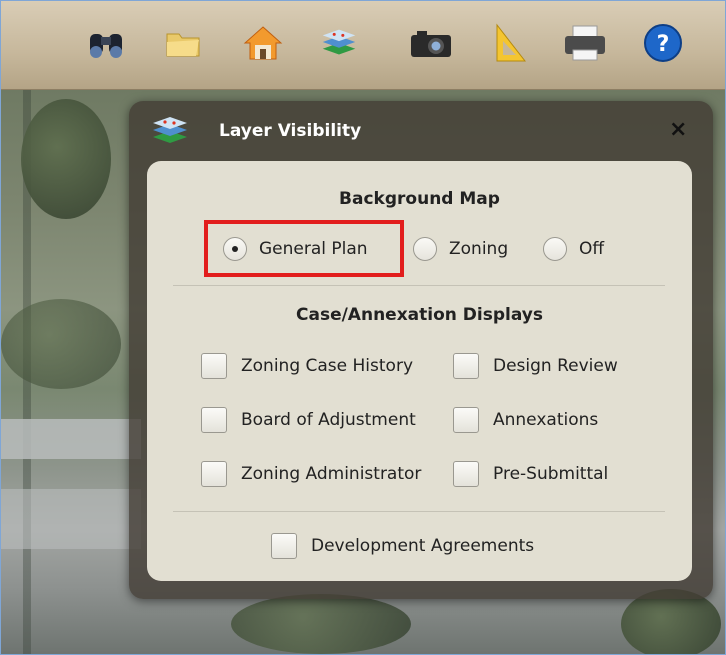 Image resolution: width=726 pixels, height=655 pixels. What do you see at coordinates (327, 366) in the screenshot?
I see `checkbox-label: Zoning Case History` at bounding box center [327, 366].